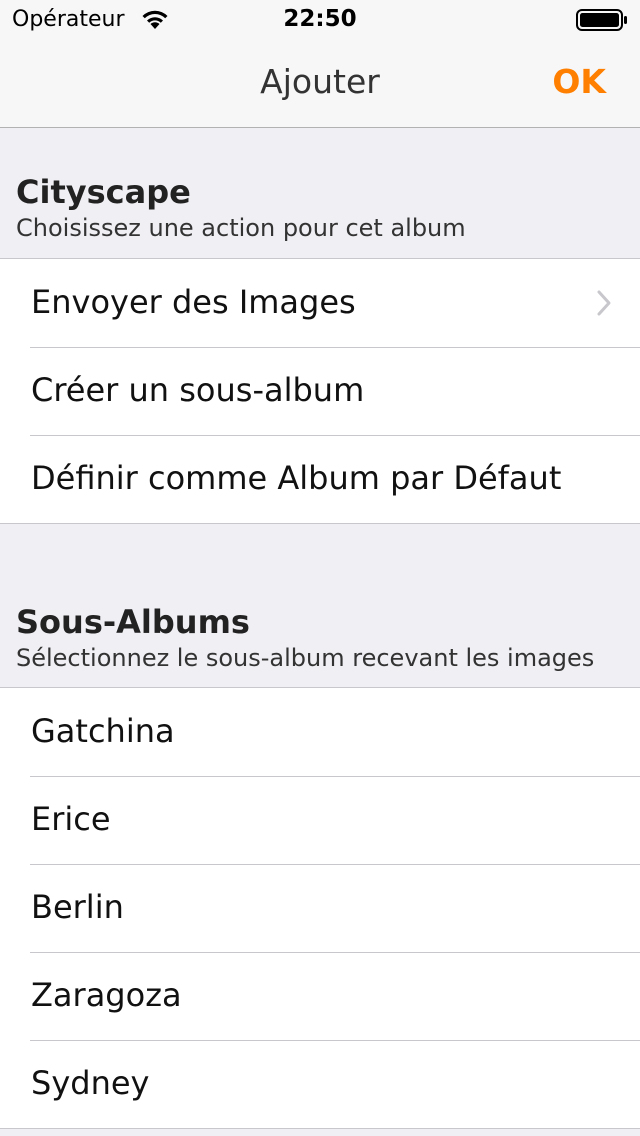  I want to click on subalbum-item-gatchina: Gatchina, so click(320, 732).